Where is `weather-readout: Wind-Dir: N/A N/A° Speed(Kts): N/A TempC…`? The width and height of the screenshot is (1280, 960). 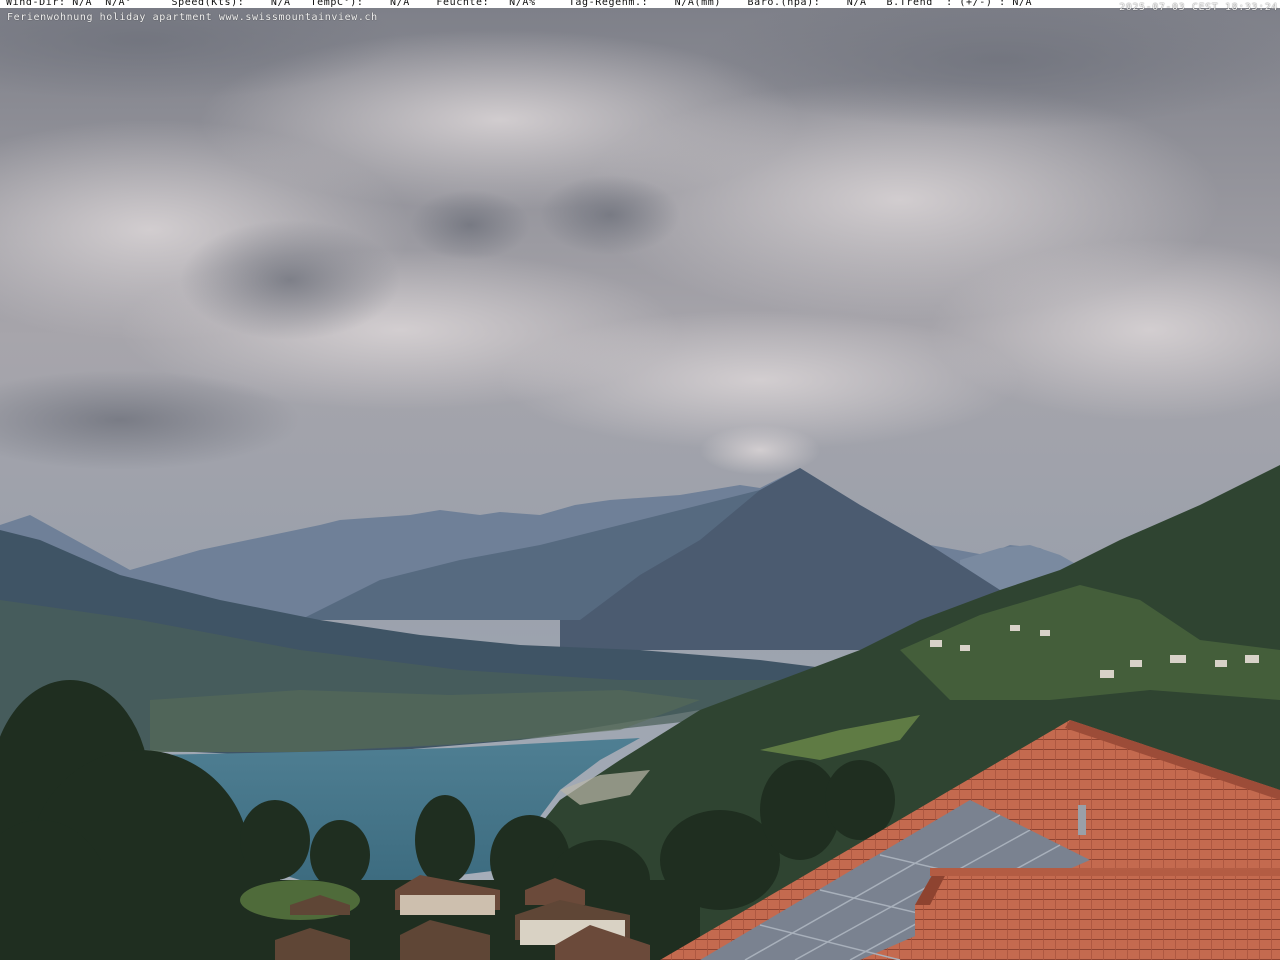 weather-readout: Wind-Dir: N/A N/A° Speed(Kts): N/A TempC… is located at coordinates (519, 4).